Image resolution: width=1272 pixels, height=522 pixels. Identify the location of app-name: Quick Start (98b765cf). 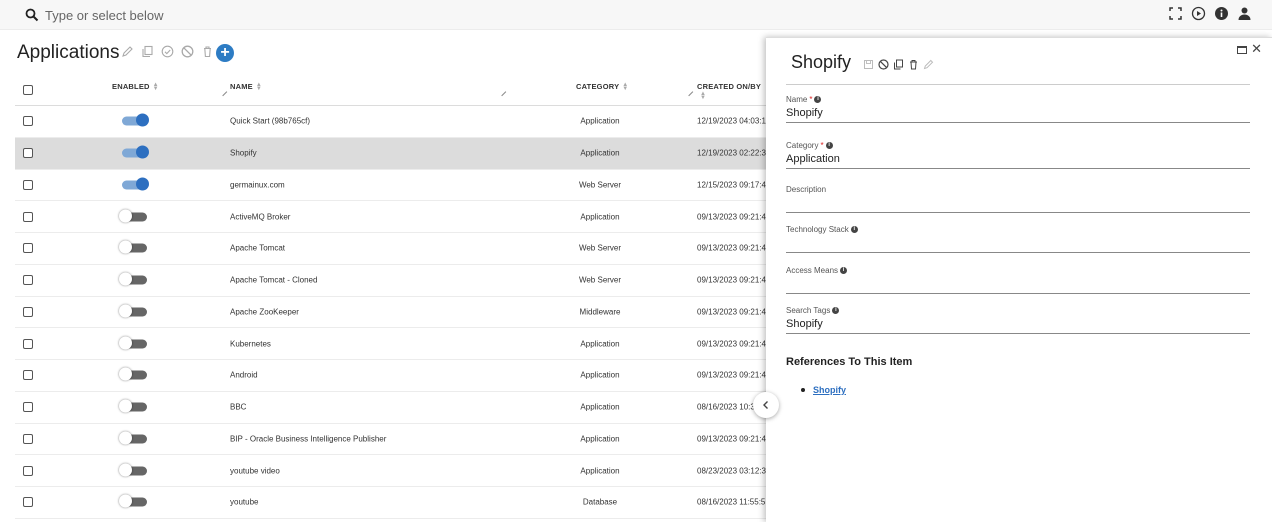
(270, 121).